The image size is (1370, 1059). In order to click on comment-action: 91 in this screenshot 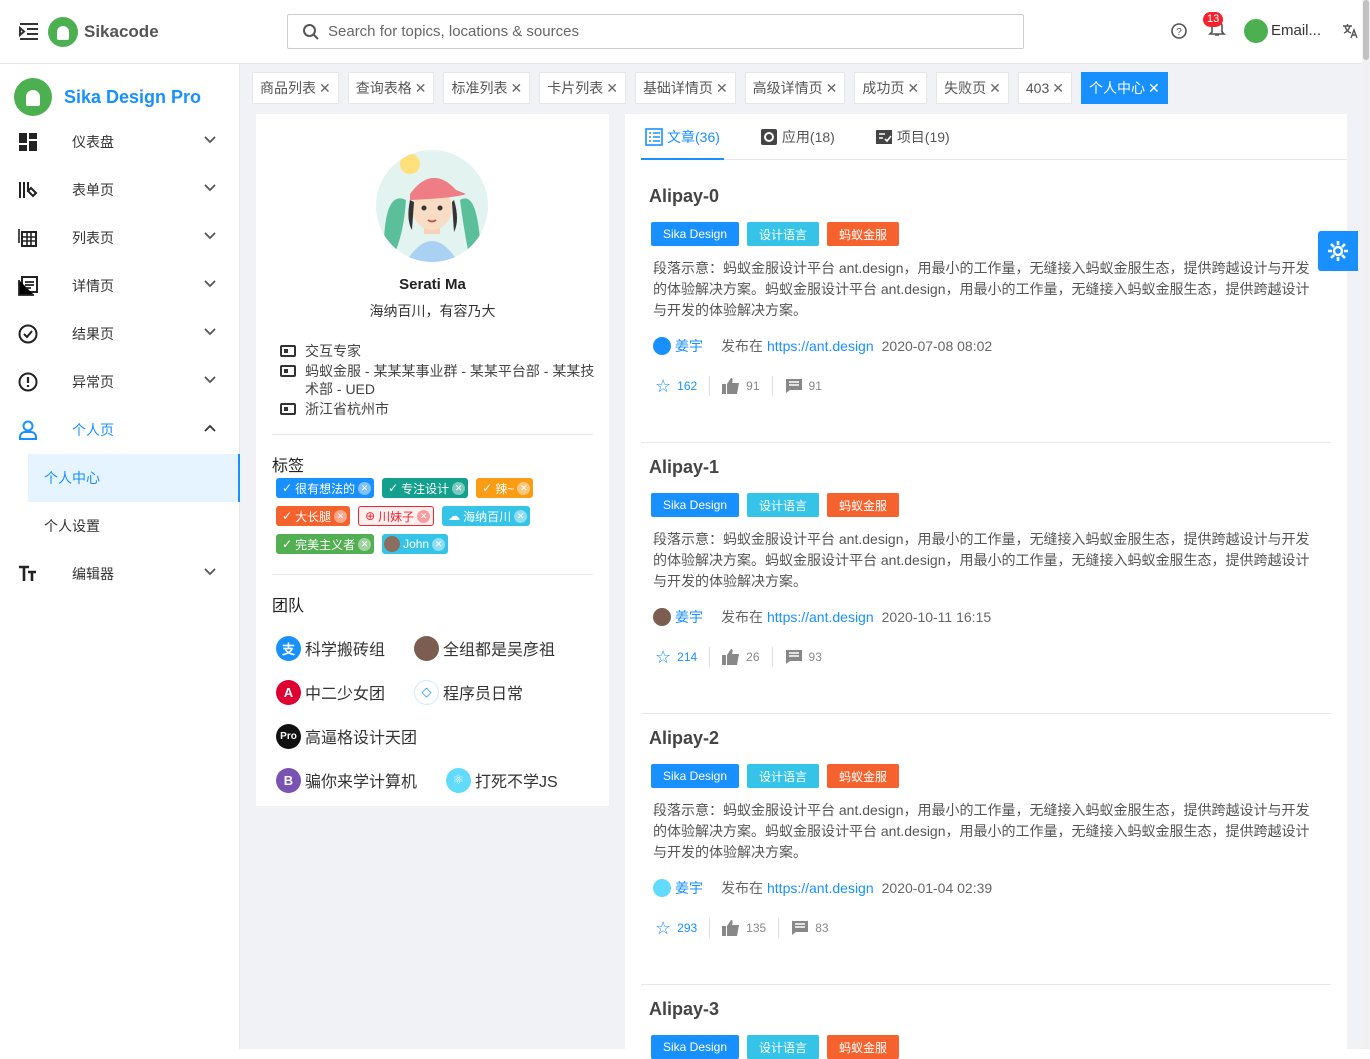, I will do `click(809, 386)`.